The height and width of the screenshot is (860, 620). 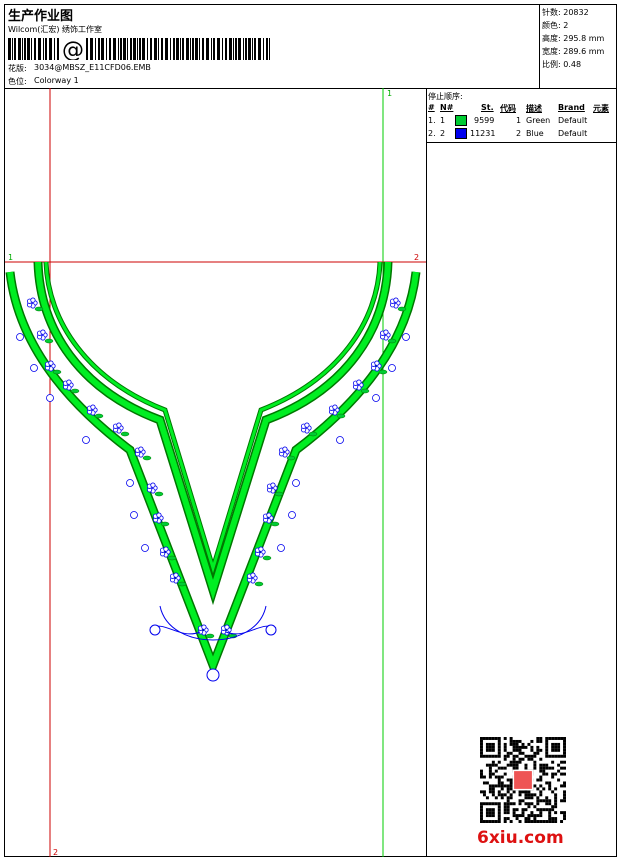 I want to click on qr-code, so click(x=523, y=780).